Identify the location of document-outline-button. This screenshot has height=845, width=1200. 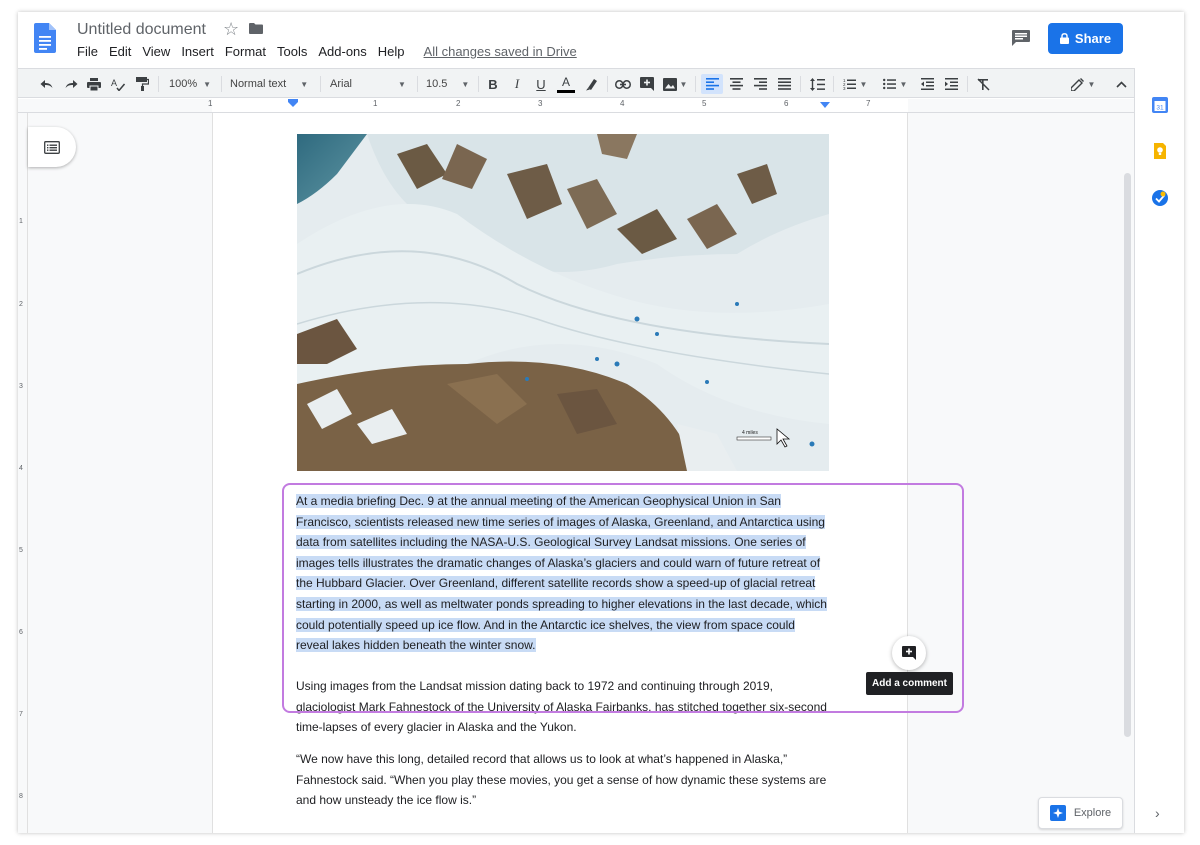
(52, 147).